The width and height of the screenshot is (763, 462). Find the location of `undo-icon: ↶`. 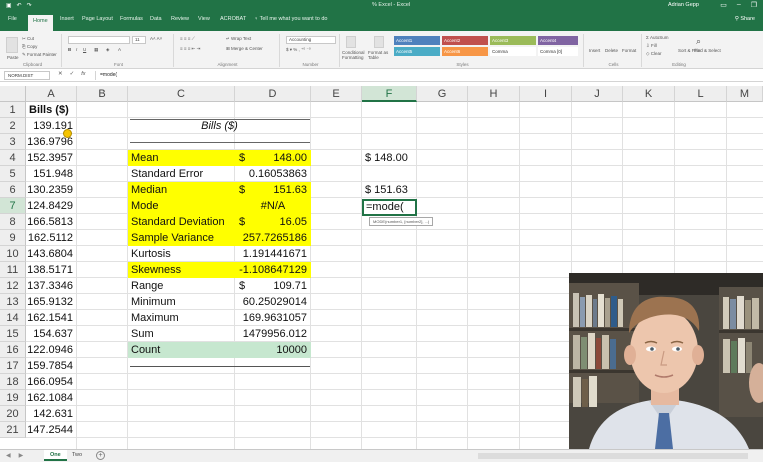

undo-icon: ↶ is located at coordinates (19, 5).